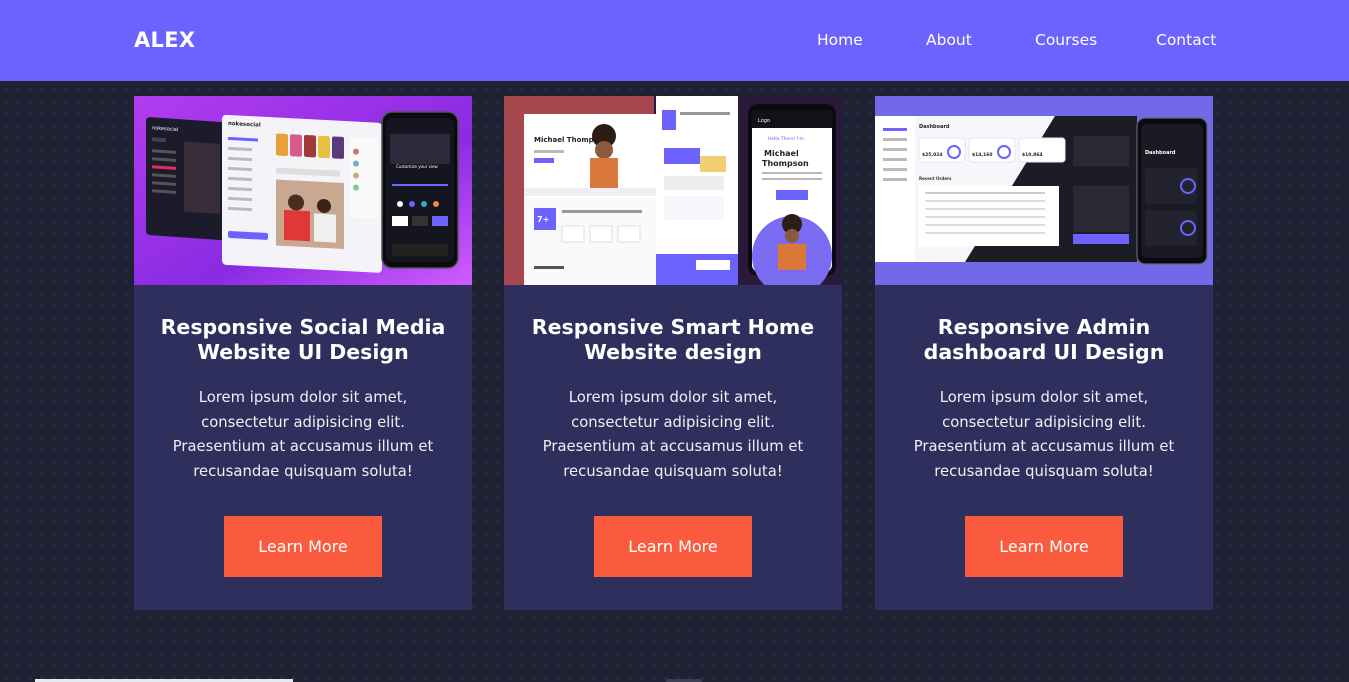  What do you see at coordinates (1186, 40) in the screenshot?
I see `nav-link-contact: Contact` at bounding box center [1186, 40].